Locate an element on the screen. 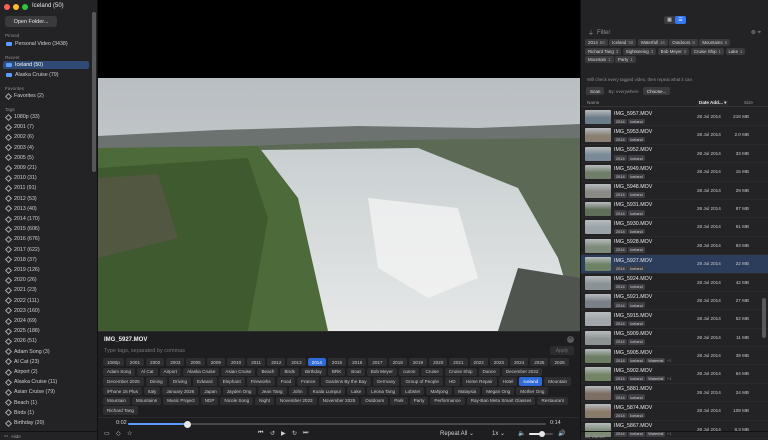 This screenshot has width=768, height=440. video-row: IMG_5927.MOV 2014 Iceland 28 Jul 2014 22 MB is located at coordinates (674, 264).